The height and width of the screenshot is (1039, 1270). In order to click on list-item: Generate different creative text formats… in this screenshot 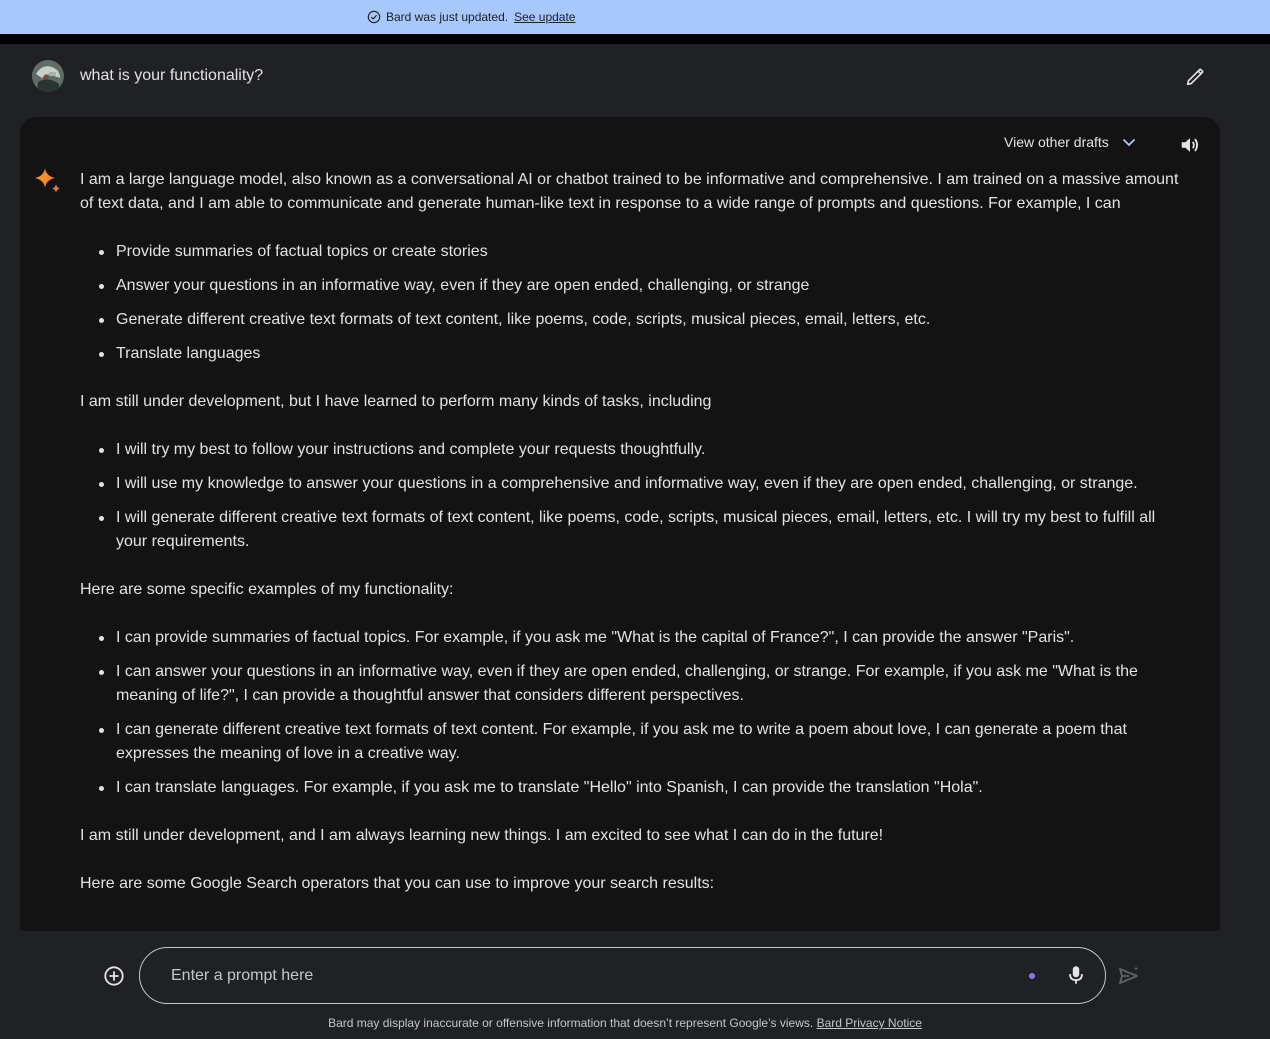, I will do `click(630, 320)`.